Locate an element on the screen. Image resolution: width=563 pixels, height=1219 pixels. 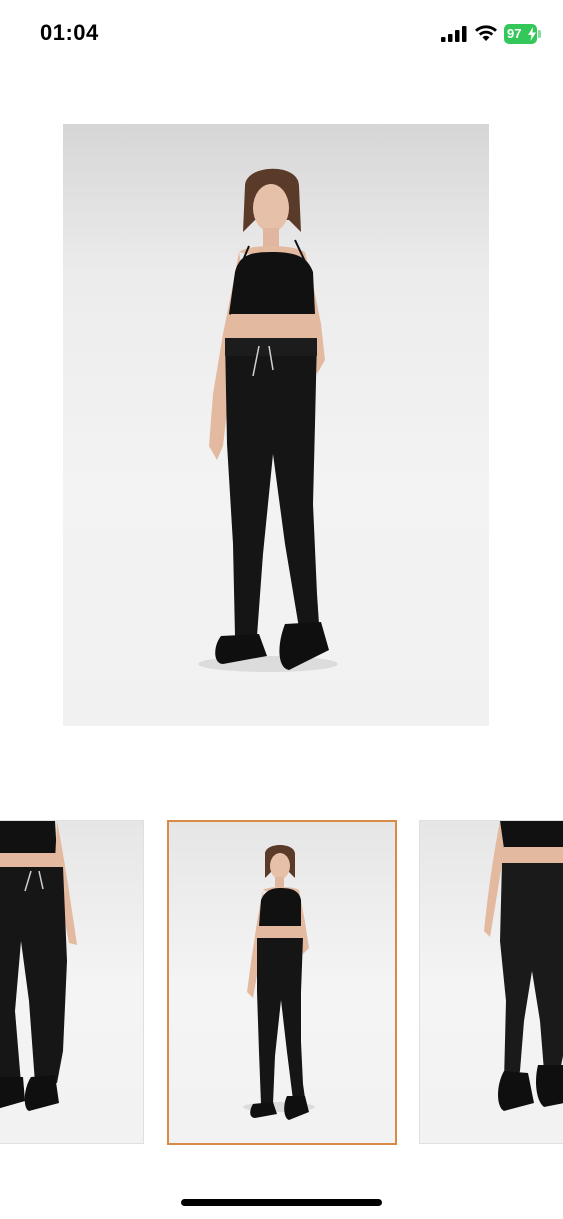
thumbnail-front-closeup is located at coordinates (72, 982).